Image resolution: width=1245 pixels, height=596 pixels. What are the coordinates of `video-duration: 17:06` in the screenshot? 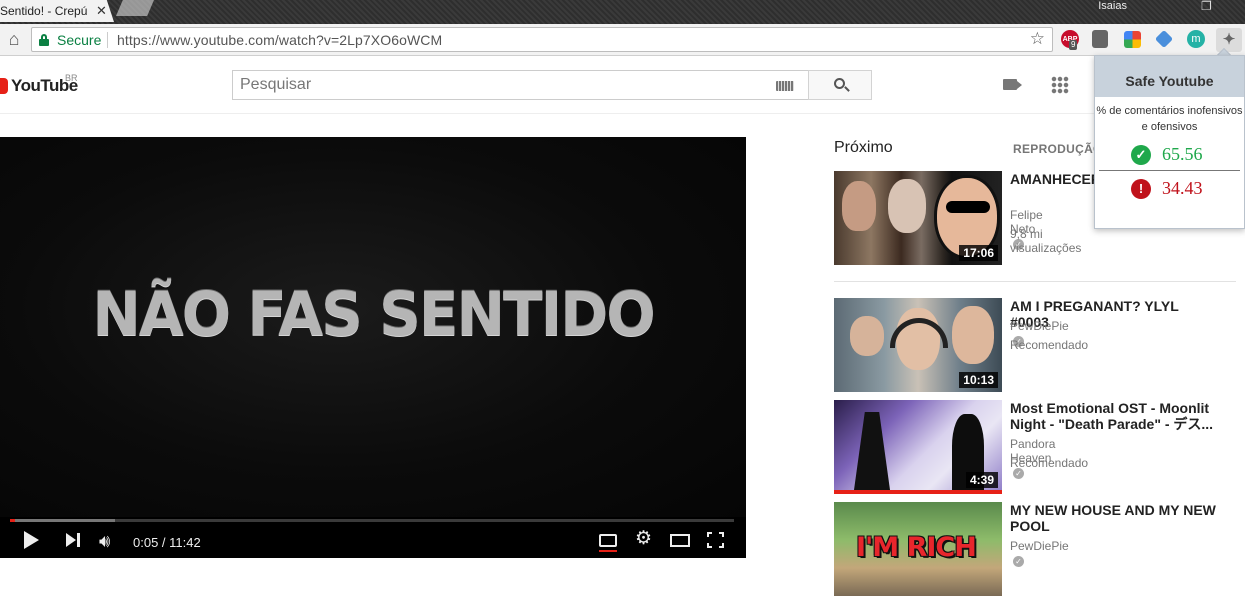 It's located at (978, 253).